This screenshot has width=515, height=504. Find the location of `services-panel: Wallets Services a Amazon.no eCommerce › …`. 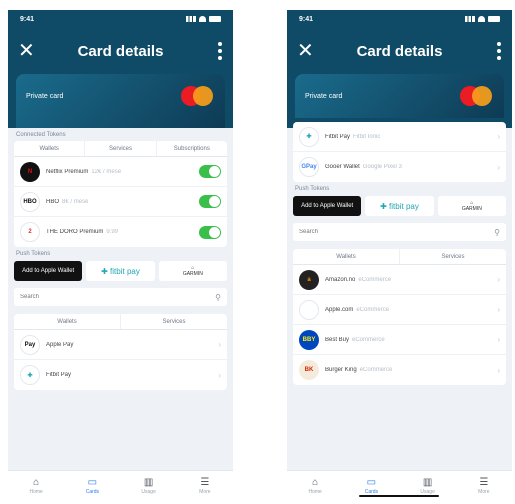

services-panel: Wallets Services a Amazon.no eCommerce › … is located at coordinates (399, 317).